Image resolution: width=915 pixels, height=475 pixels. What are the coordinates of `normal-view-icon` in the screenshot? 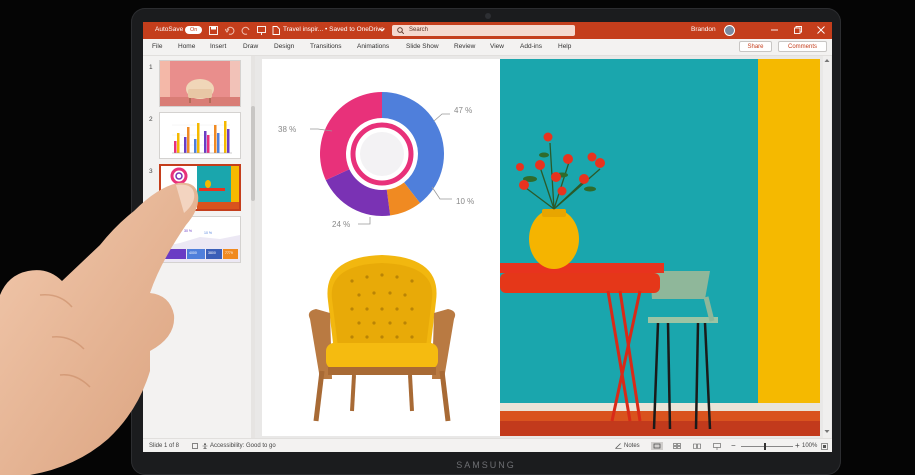 It's located at (657, 446).